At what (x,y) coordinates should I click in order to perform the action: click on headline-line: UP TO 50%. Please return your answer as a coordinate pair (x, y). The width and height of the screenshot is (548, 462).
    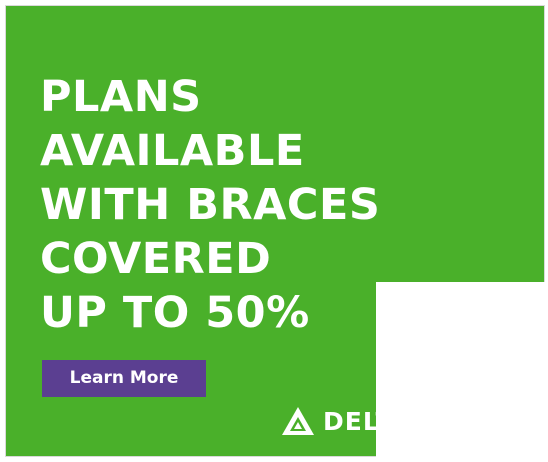
    Looking at the image, I should click on (175, 313).